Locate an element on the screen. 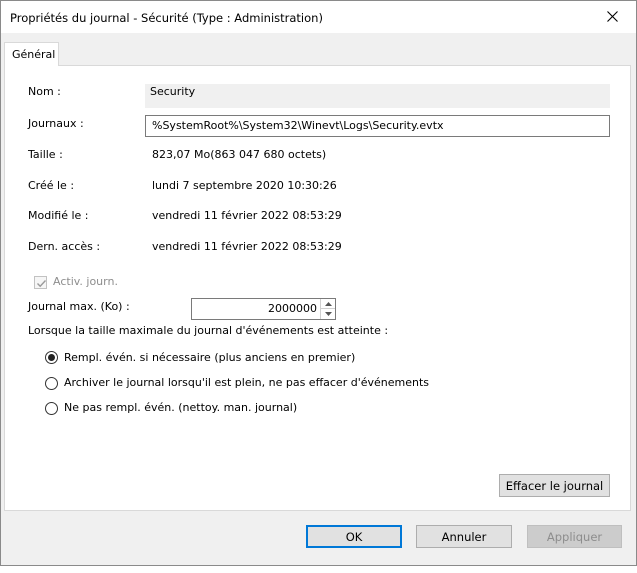  clear-log-button: Effacer le journal is located at coordinates (554, 485).